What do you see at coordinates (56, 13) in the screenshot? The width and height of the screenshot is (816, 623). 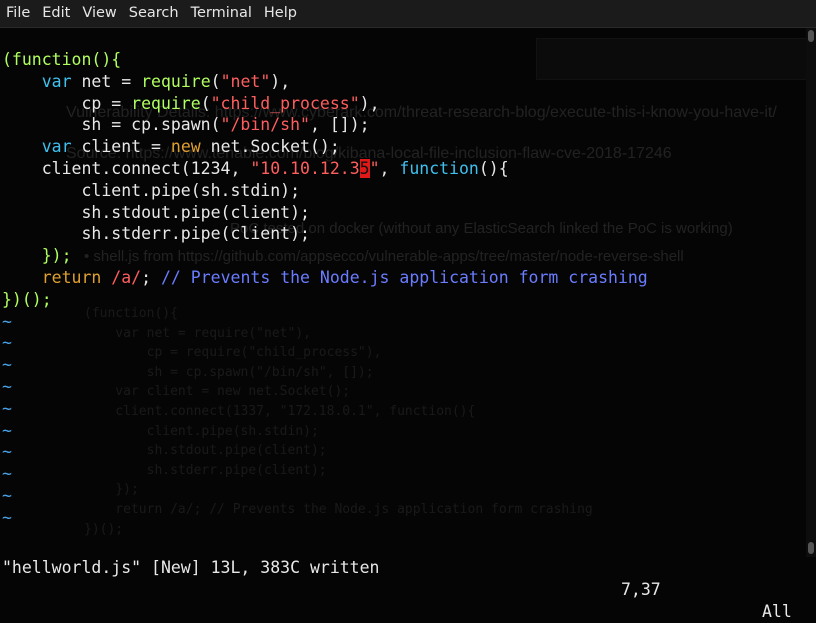 I see `menu-edit: Edit` at bounding box center [56, 13].